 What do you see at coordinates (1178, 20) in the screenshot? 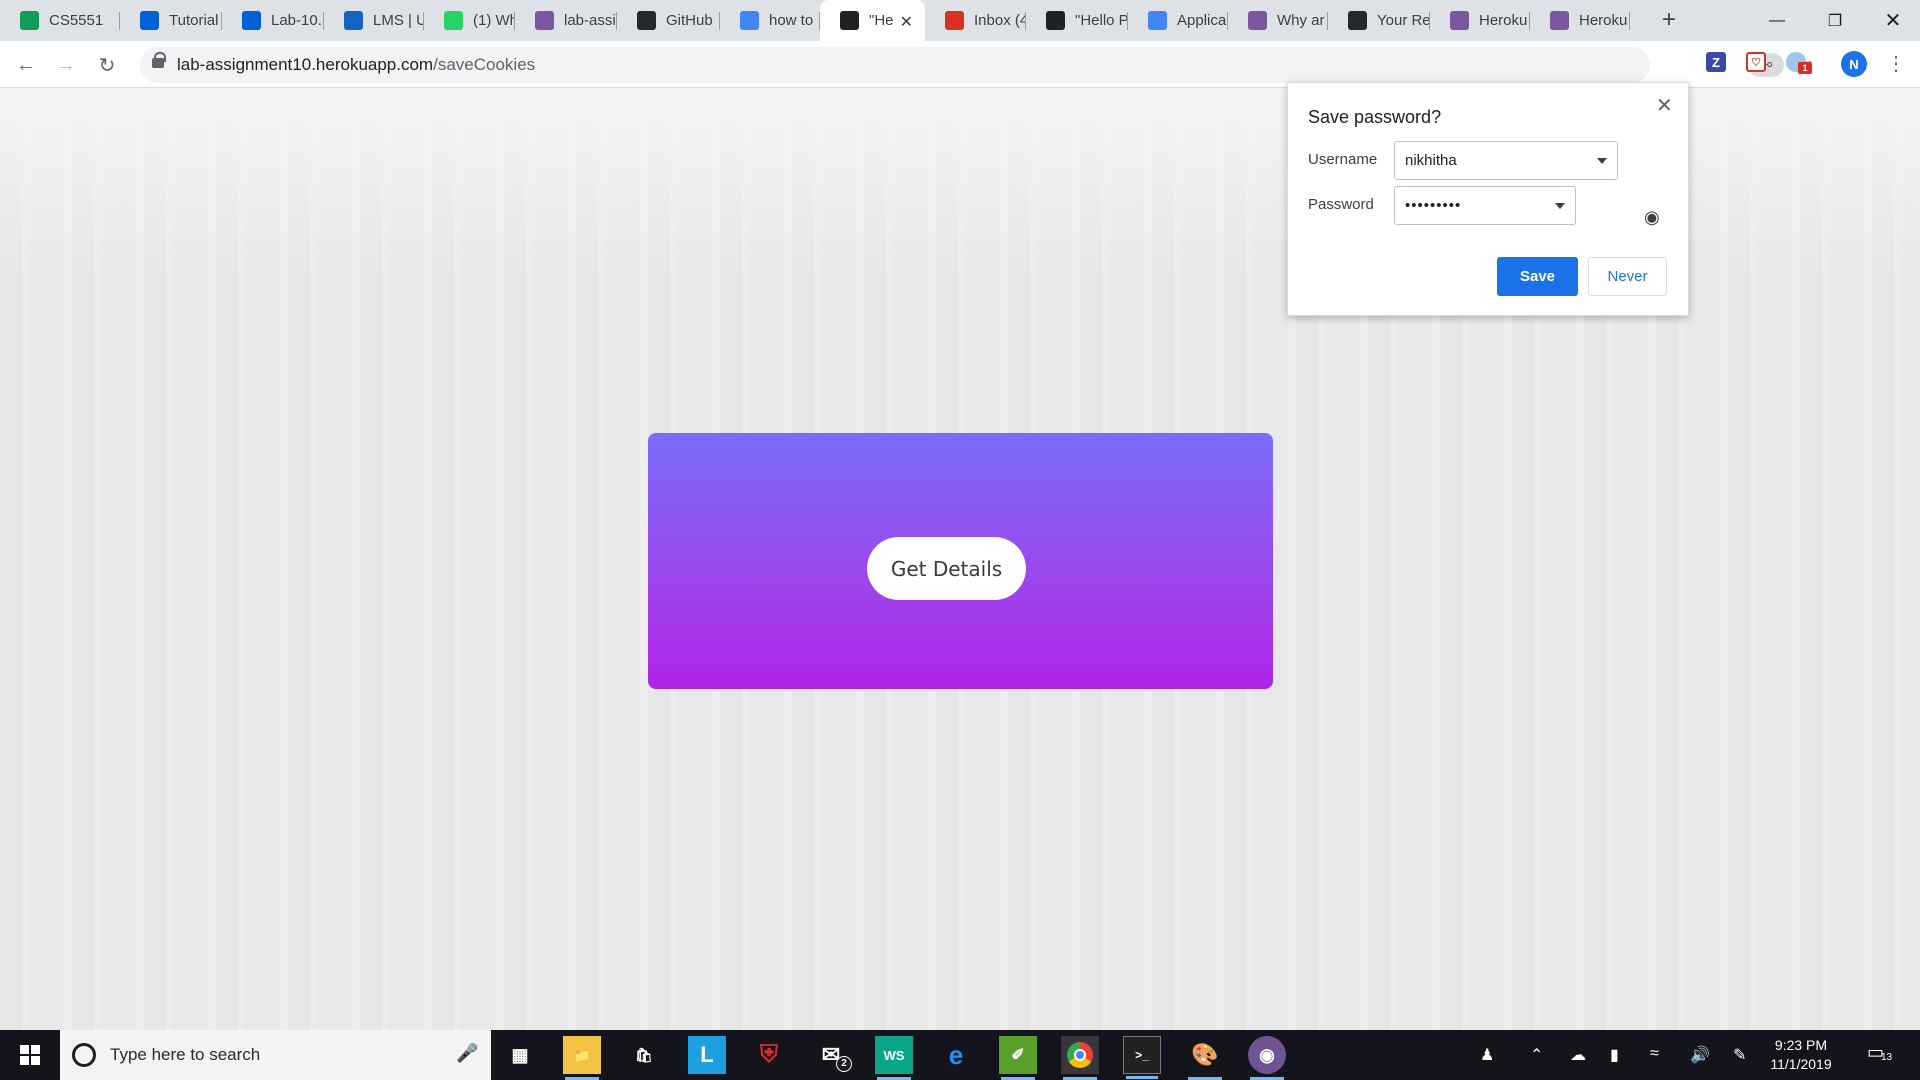
I see `tab-google: Applica` at bounding box center [1178, 20].